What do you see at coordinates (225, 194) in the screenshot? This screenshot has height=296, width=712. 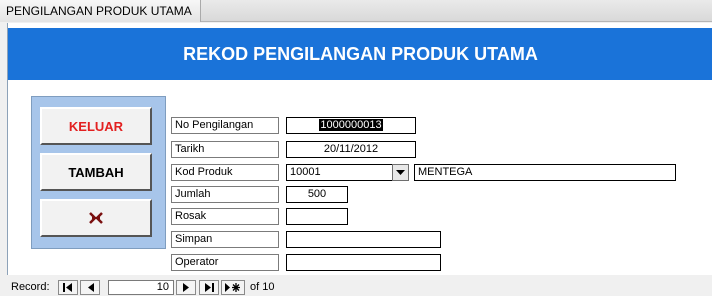 I see `jumlah-label: Jumlah` at bounding box center [225, 194].